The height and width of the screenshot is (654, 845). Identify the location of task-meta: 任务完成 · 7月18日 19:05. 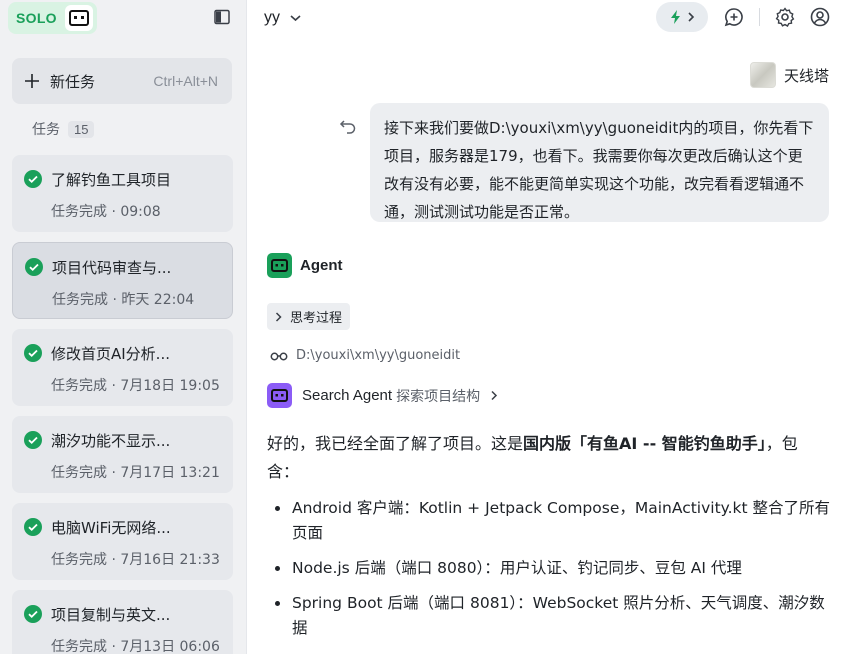
(135, 386).